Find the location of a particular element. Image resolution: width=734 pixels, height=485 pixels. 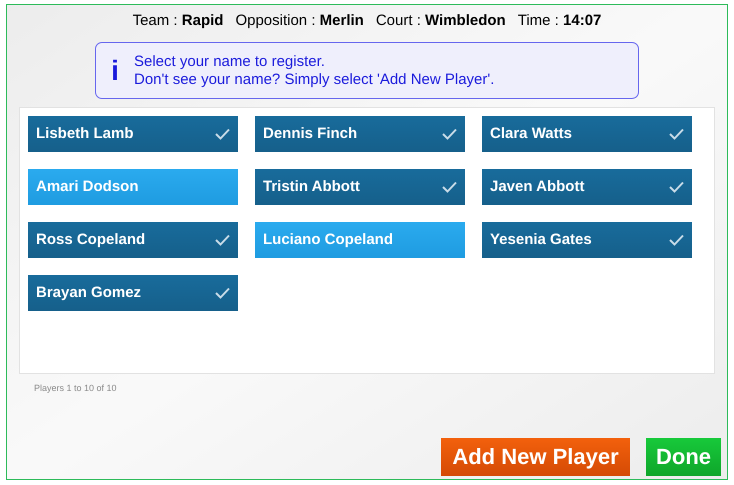

info-icon: i is located at coordinates (115, 70).